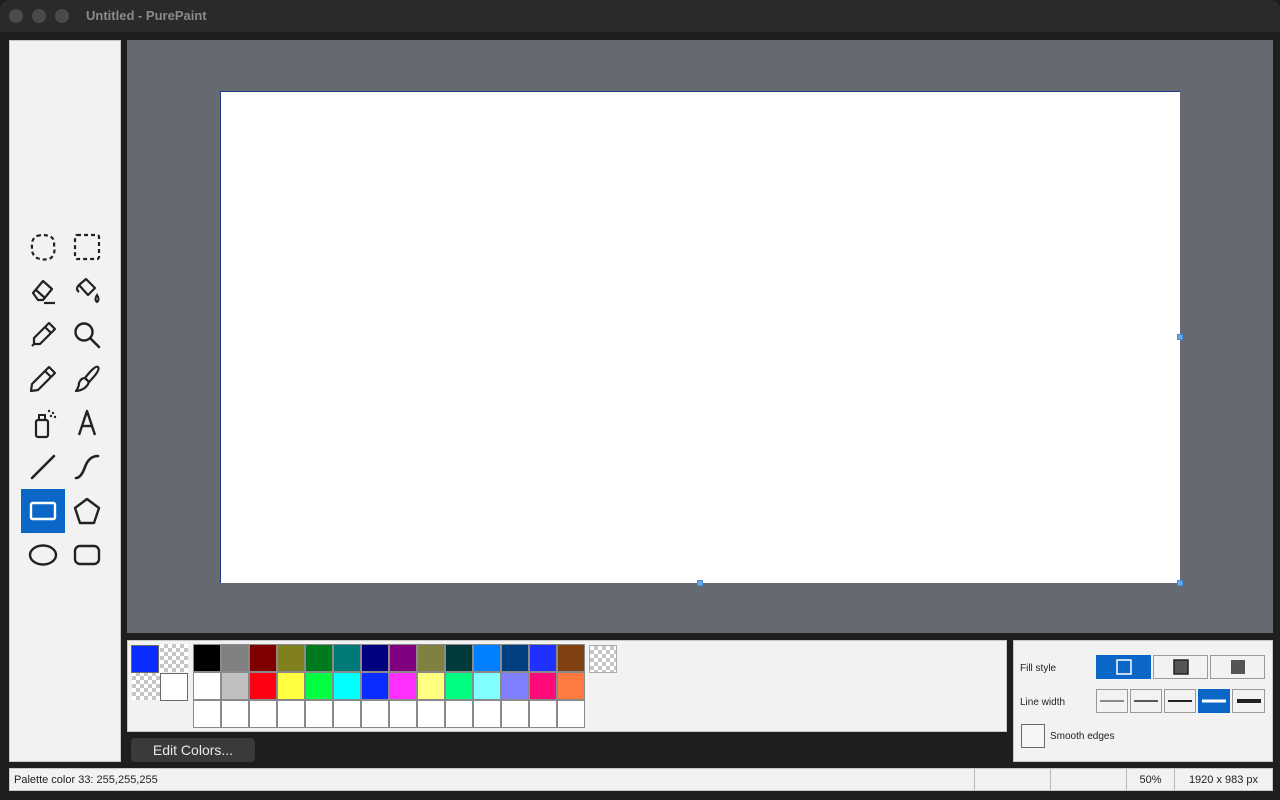 This screenshot has height=800, width=1280. I want to click on line-width-label: Line width, so click(1043, 702).